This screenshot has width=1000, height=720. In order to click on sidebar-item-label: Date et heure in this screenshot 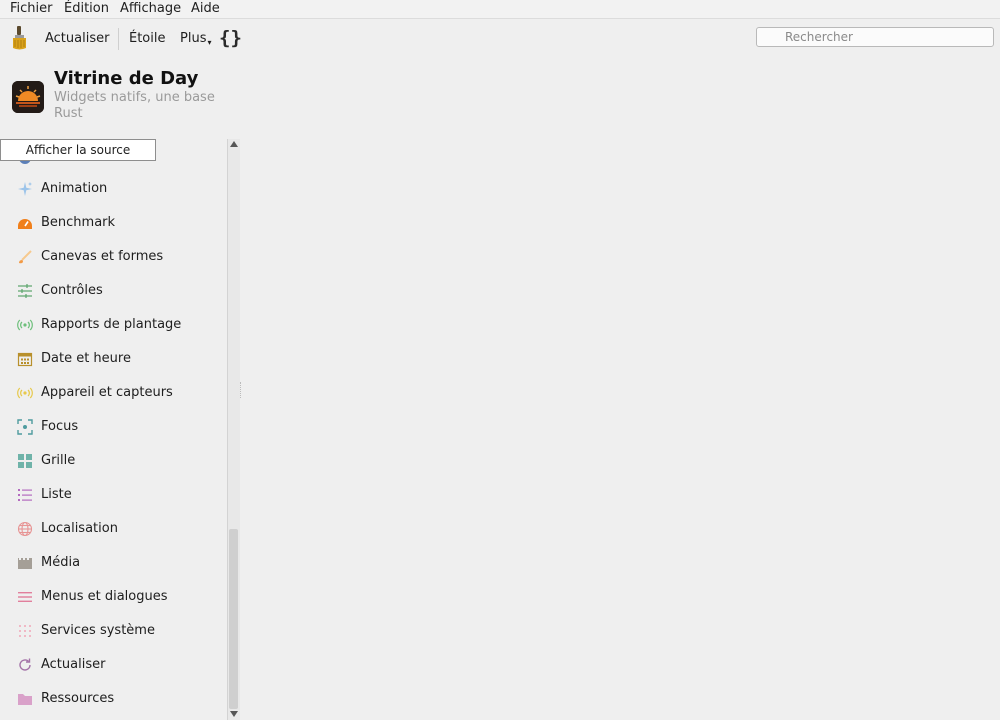, I will do `click(86, 358)`.